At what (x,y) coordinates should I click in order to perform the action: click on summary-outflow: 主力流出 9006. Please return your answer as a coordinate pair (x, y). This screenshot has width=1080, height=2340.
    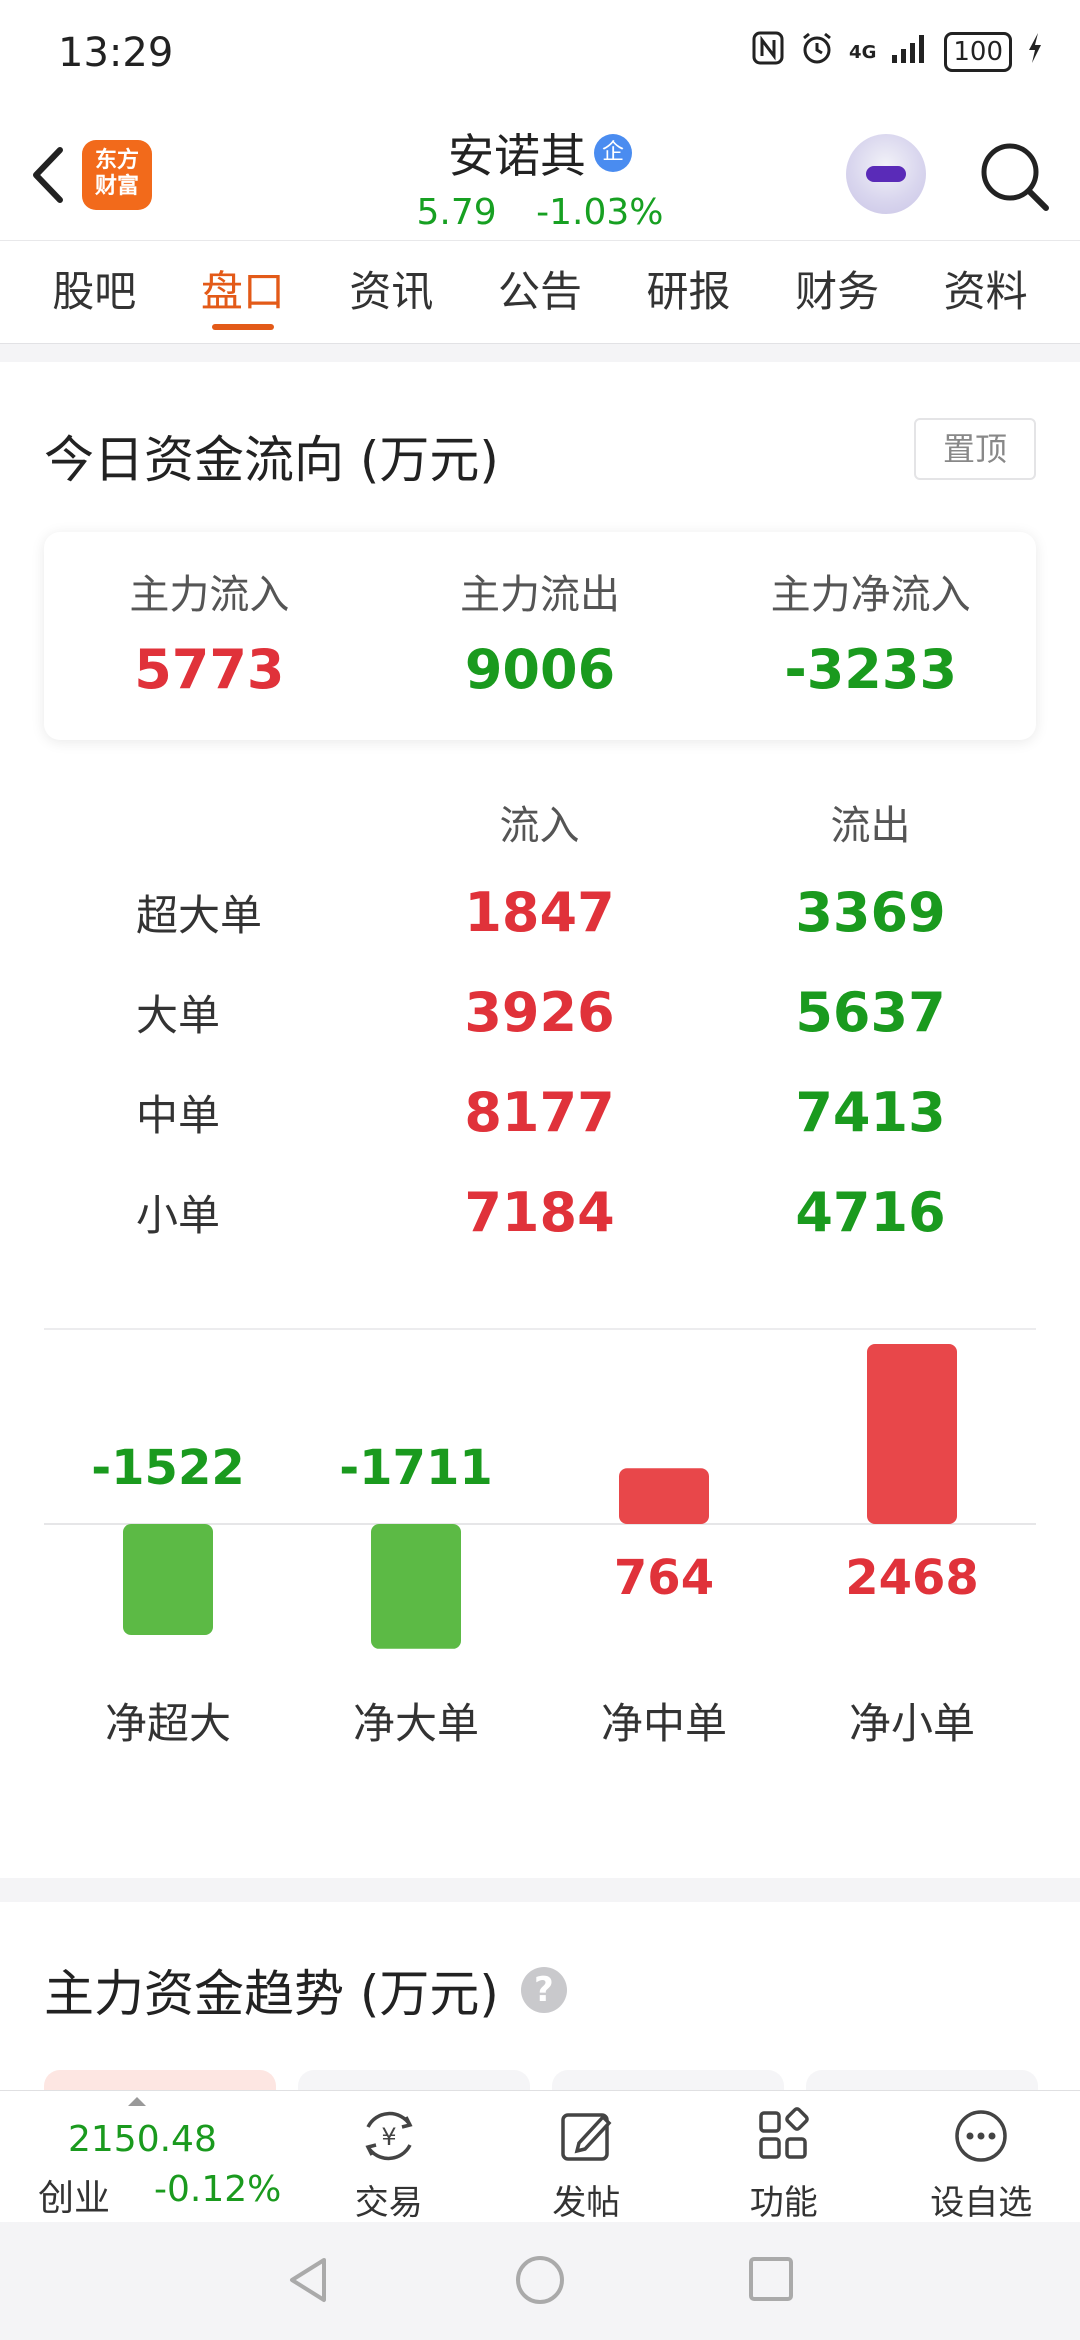
    Looking at the image, I should click on (540, 636).